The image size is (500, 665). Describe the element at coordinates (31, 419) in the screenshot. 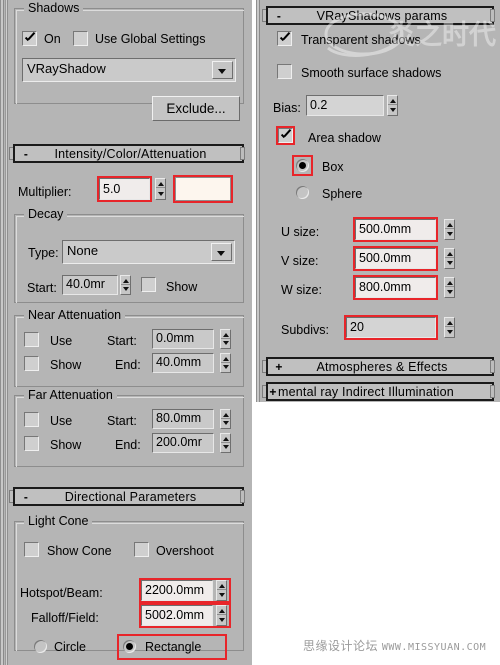

I see `far-use-checkbox` at that location.